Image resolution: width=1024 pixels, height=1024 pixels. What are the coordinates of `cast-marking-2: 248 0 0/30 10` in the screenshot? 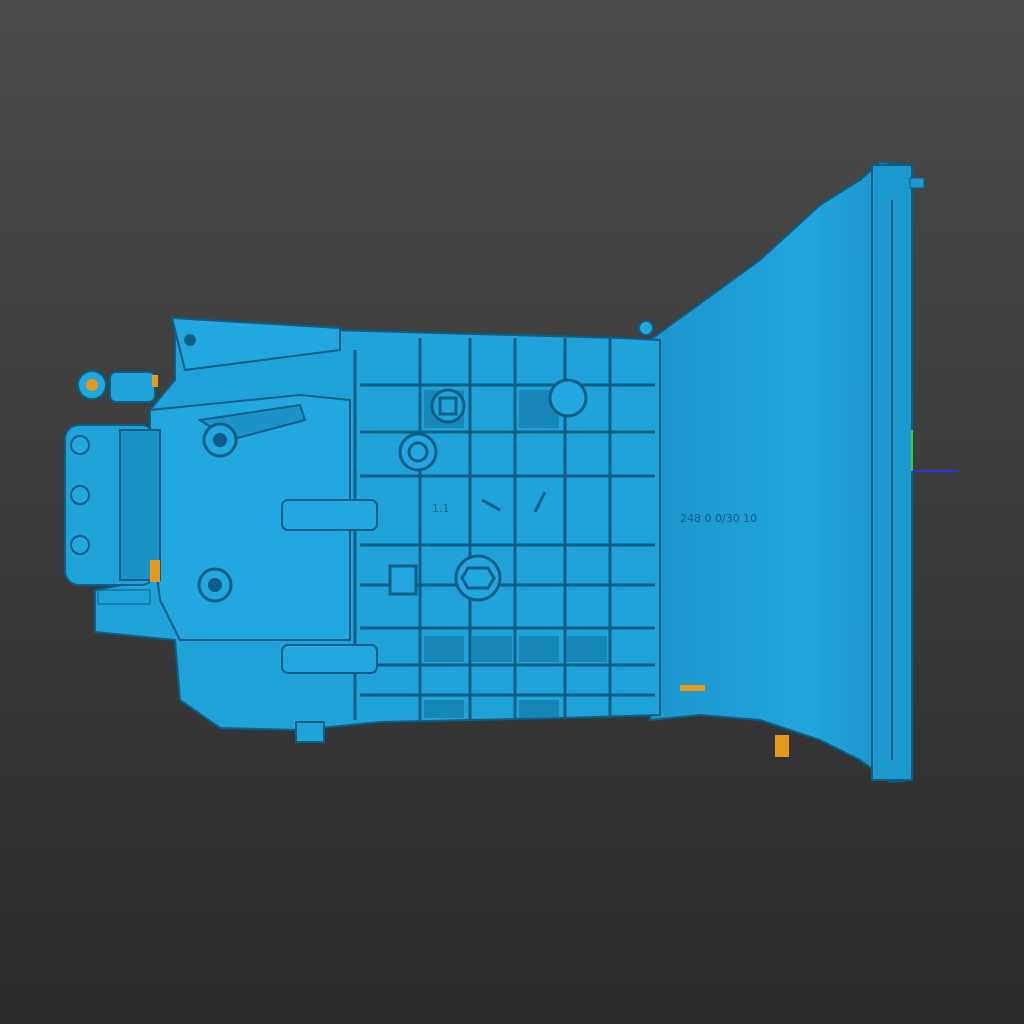 It's located at (718, 518).